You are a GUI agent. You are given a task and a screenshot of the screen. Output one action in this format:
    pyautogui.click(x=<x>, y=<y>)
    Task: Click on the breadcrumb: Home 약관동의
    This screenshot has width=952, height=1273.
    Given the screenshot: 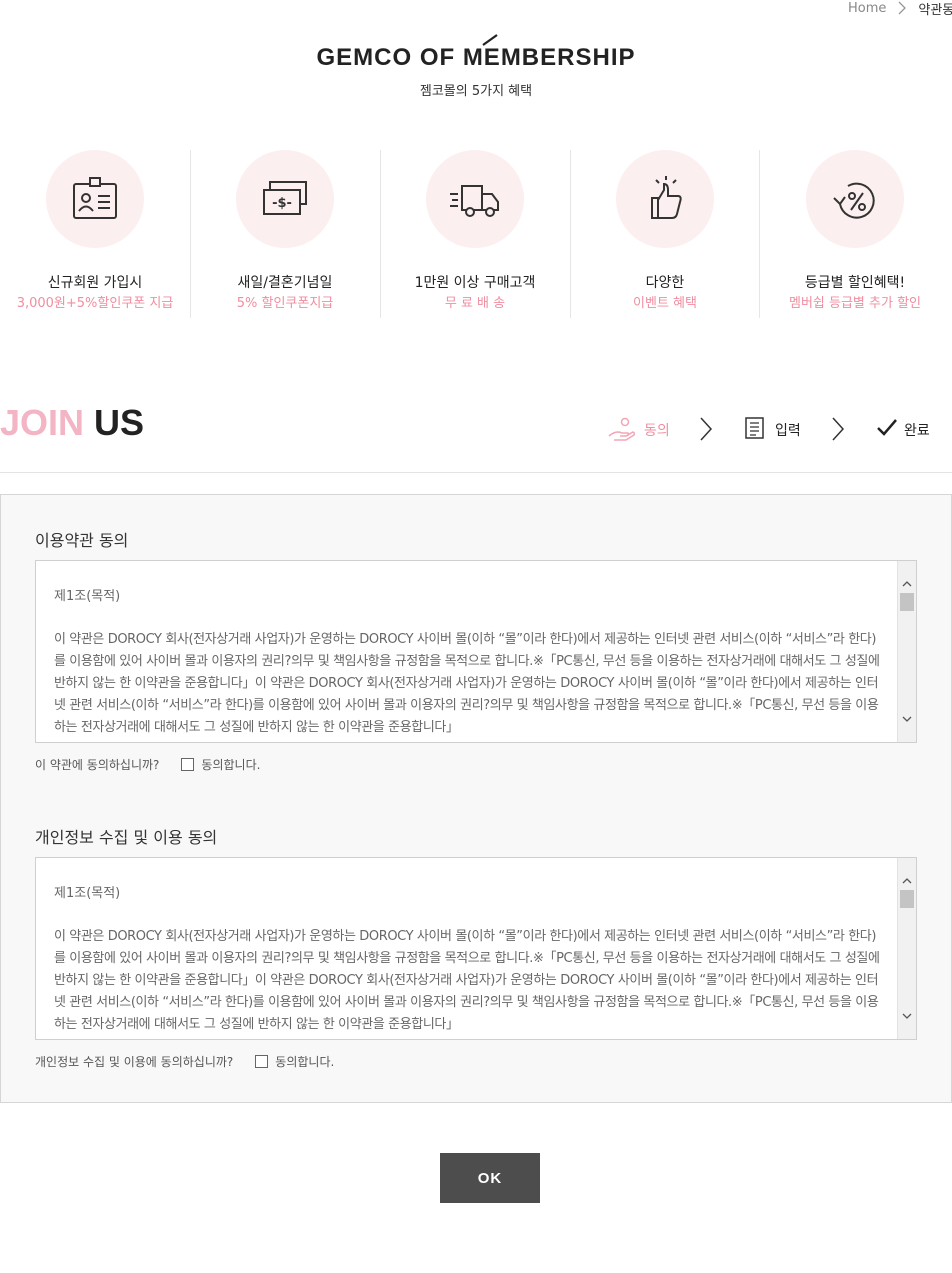 What is the action you would take?
    pyautogui.click(x=900, y=9)
    